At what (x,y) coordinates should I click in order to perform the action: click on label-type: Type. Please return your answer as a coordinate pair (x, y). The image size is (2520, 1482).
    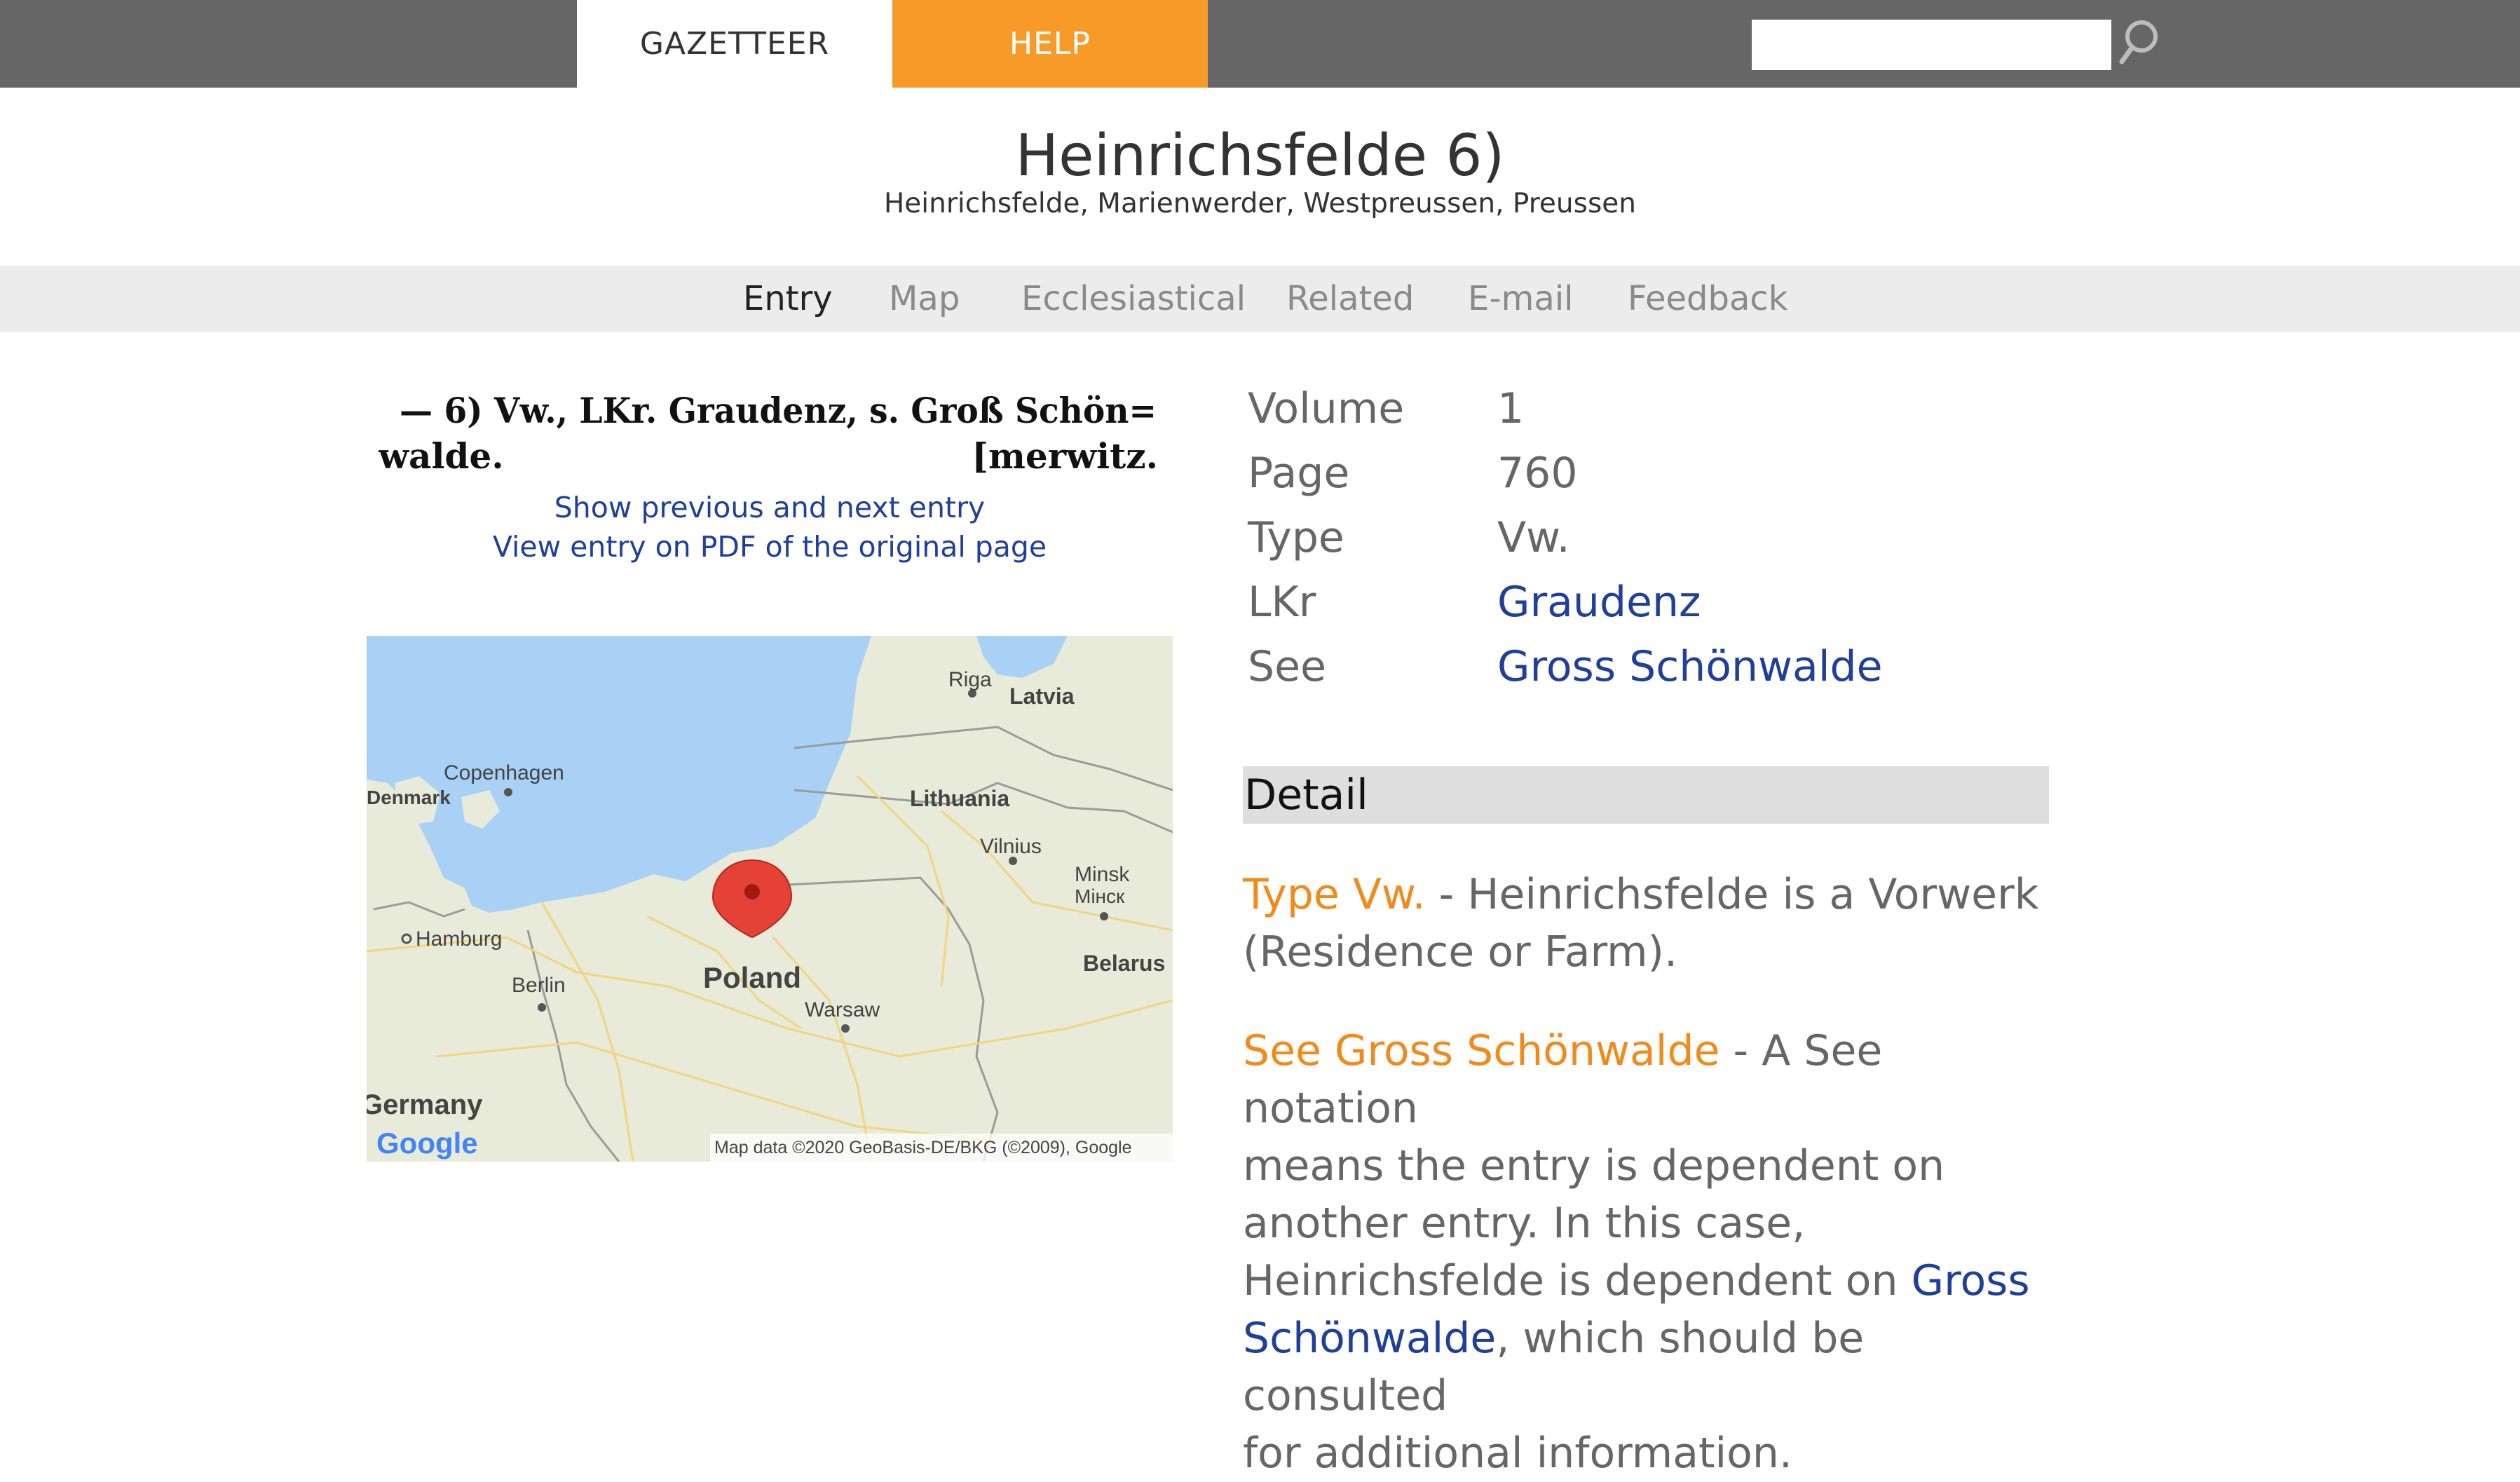
    Looking at the image, I should click on (1296, 537).